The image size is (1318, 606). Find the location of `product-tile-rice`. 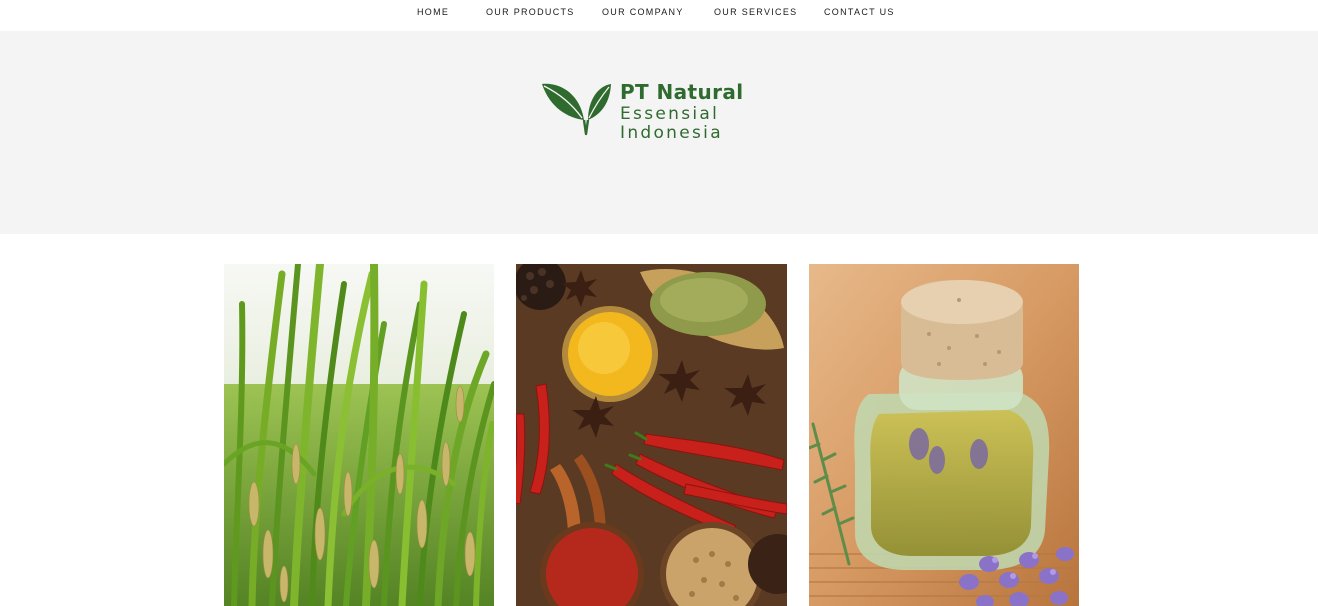

product-tile-rice is located at coordinates (359, 435).